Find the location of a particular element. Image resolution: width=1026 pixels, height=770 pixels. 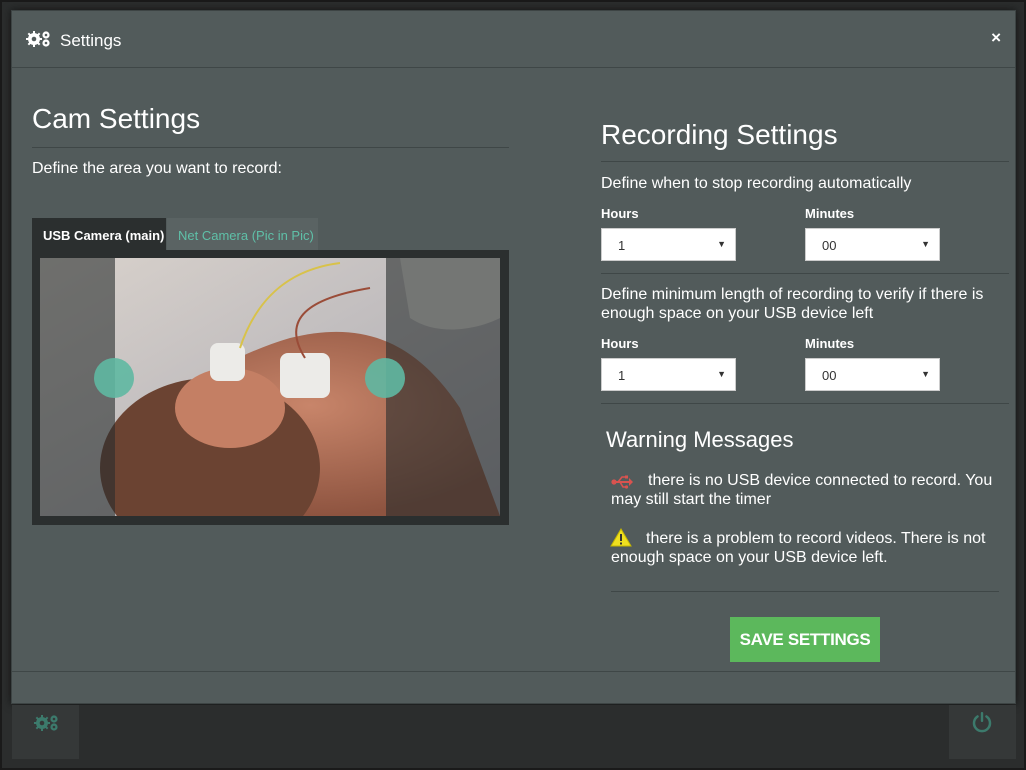

close-icon: × is located at coordinates (996, 38).